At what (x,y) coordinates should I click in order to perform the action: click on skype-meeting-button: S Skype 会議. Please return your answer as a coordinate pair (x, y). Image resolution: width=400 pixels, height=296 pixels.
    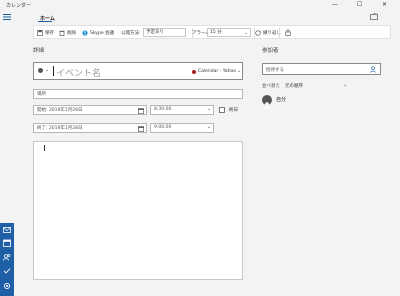
    Looking at the image, I should click on (98, 33).